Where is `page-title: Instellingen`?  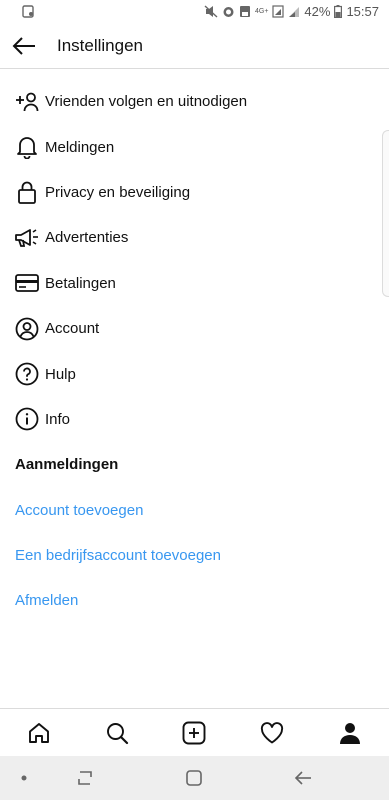 page-title: Instellingen is located at coordinates (100, 45).